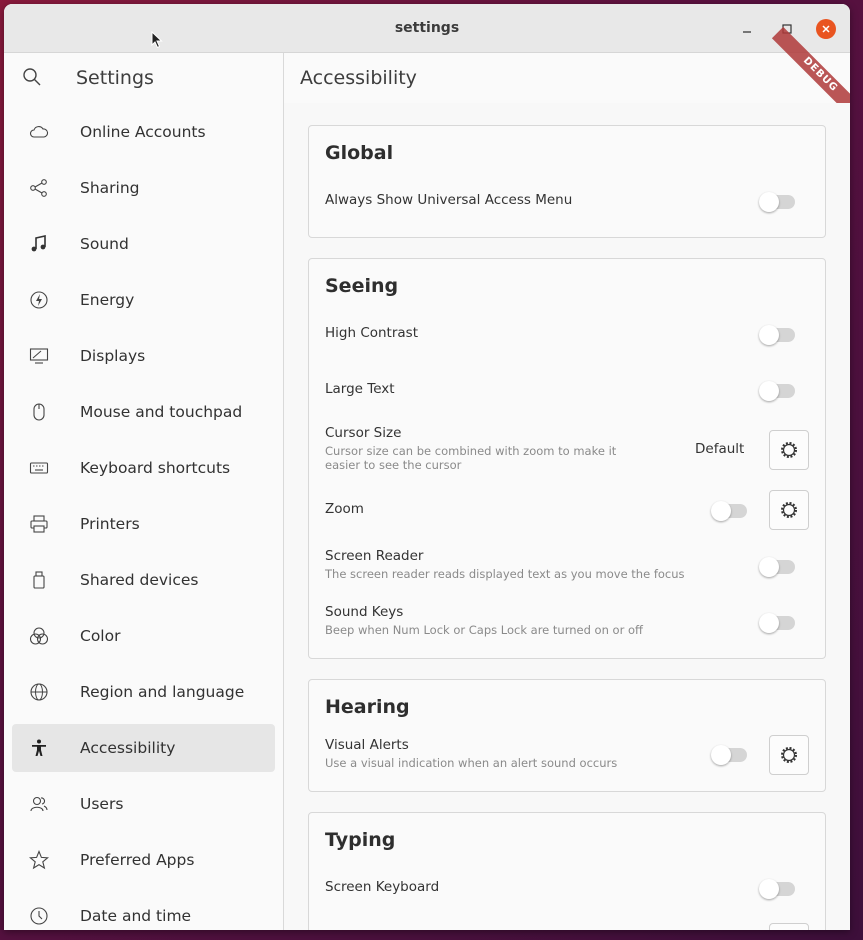  Describe the element at coordinates (360, 840) in the screenshot. I see `section-title: Typing` at that location.